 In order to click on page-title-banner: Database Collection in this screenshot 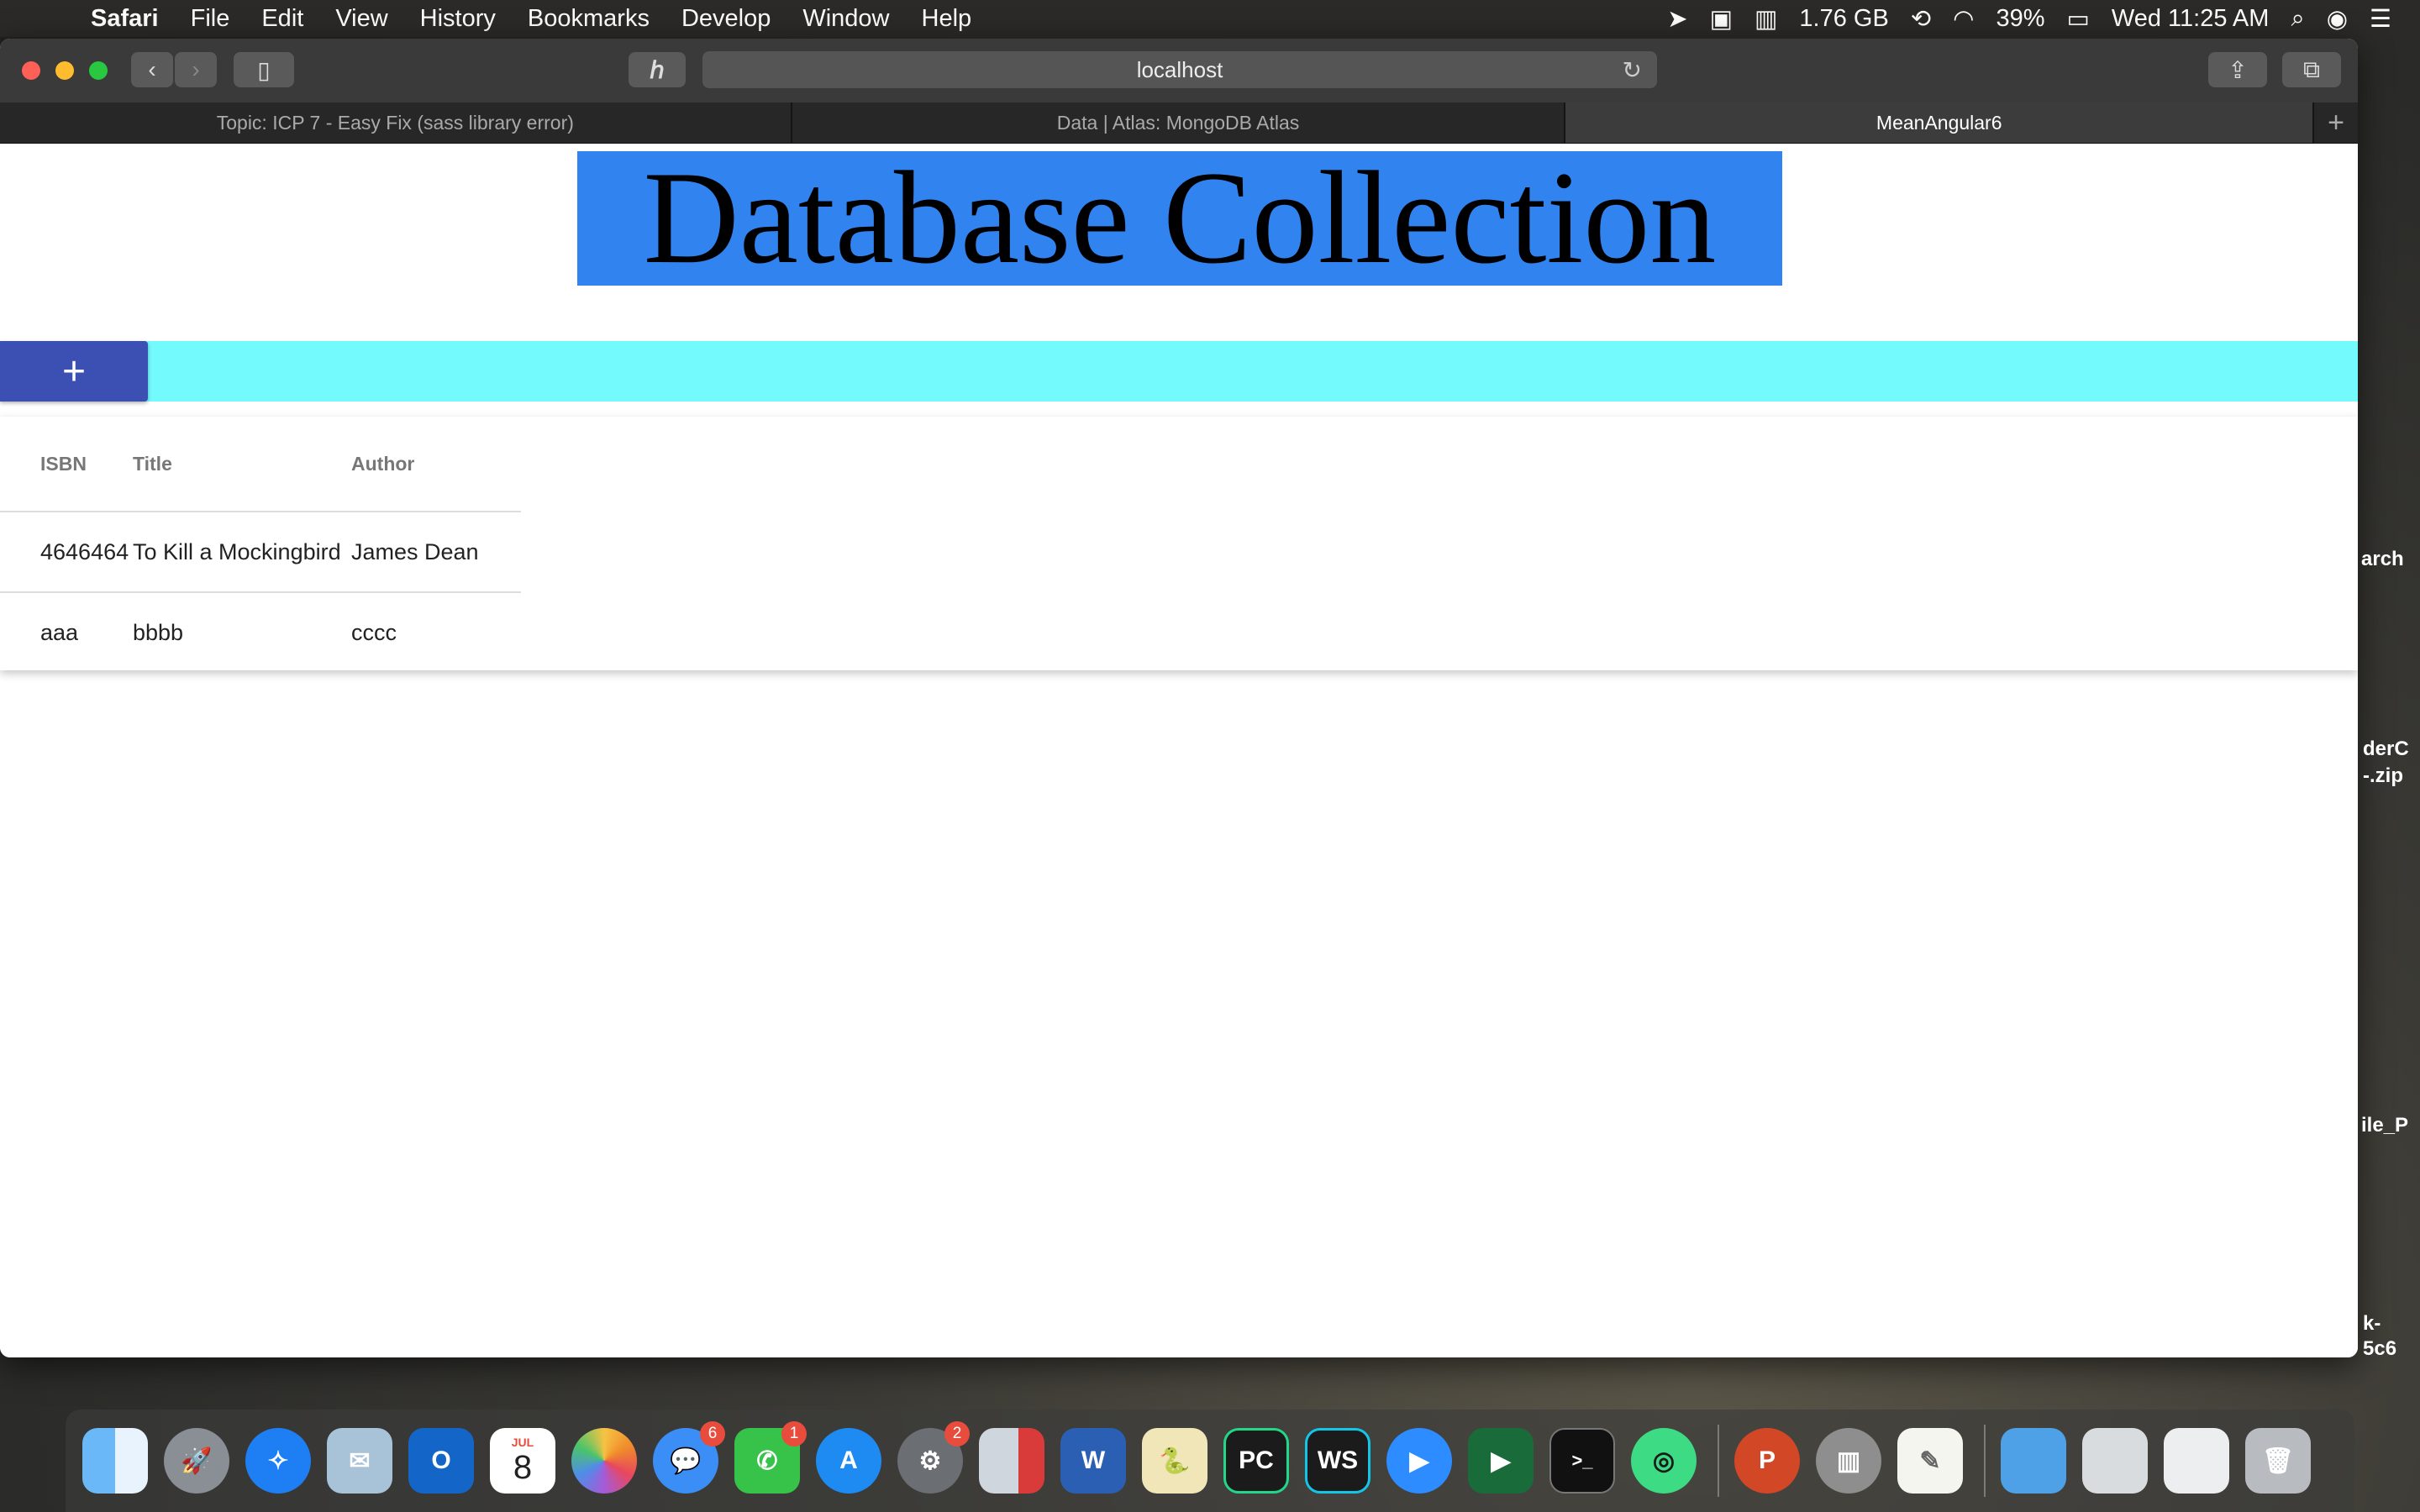, I will do `click(1179, 218)`.